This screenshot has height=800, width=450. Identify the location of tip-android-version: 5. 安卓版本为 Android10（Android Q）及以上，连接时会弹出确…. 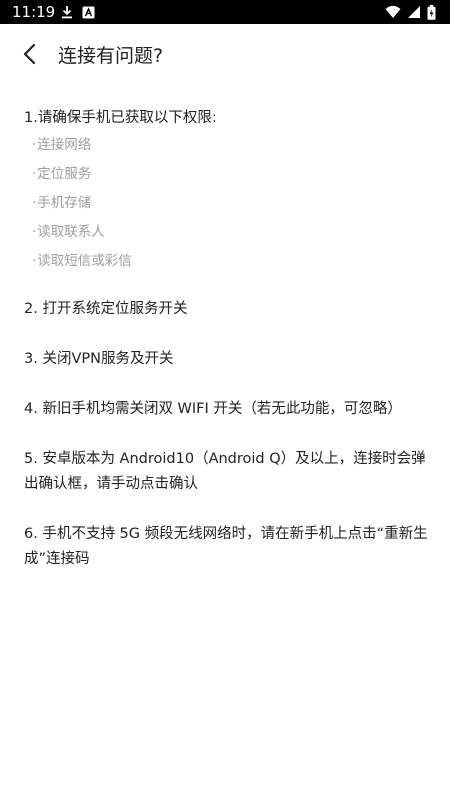
(225, 471).